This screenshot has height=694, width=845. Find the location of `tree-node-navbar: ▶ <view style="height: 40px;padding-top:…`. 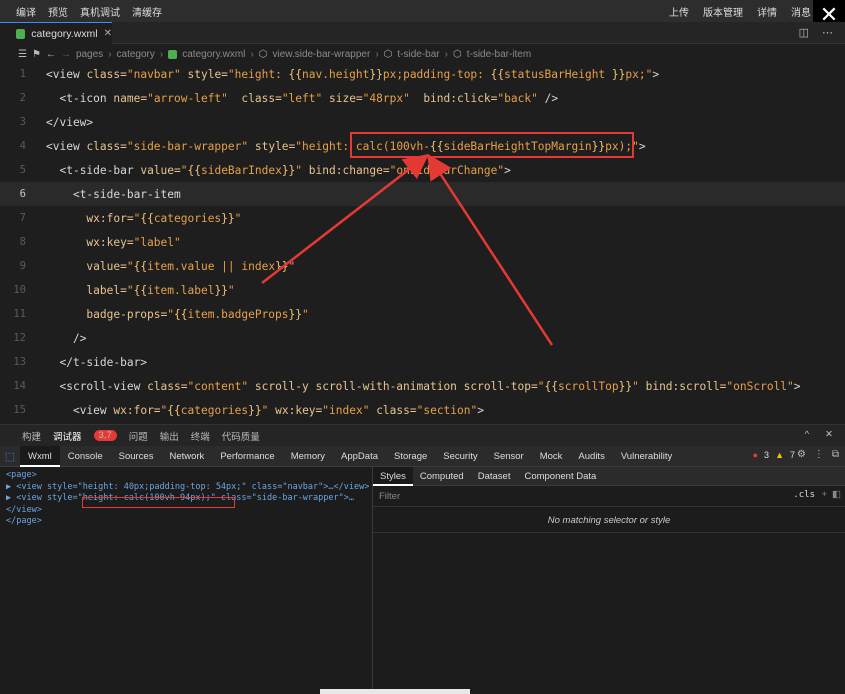

tree-node-navbar: ▶ <view style="height: 40px;padding-top:… is located at coordinates (189, 488).